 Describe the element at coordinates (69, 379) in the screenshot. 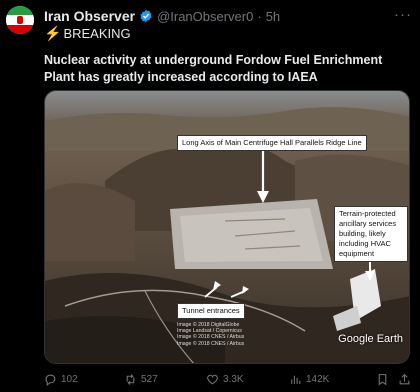

I see `reply-count: 102` at that location.